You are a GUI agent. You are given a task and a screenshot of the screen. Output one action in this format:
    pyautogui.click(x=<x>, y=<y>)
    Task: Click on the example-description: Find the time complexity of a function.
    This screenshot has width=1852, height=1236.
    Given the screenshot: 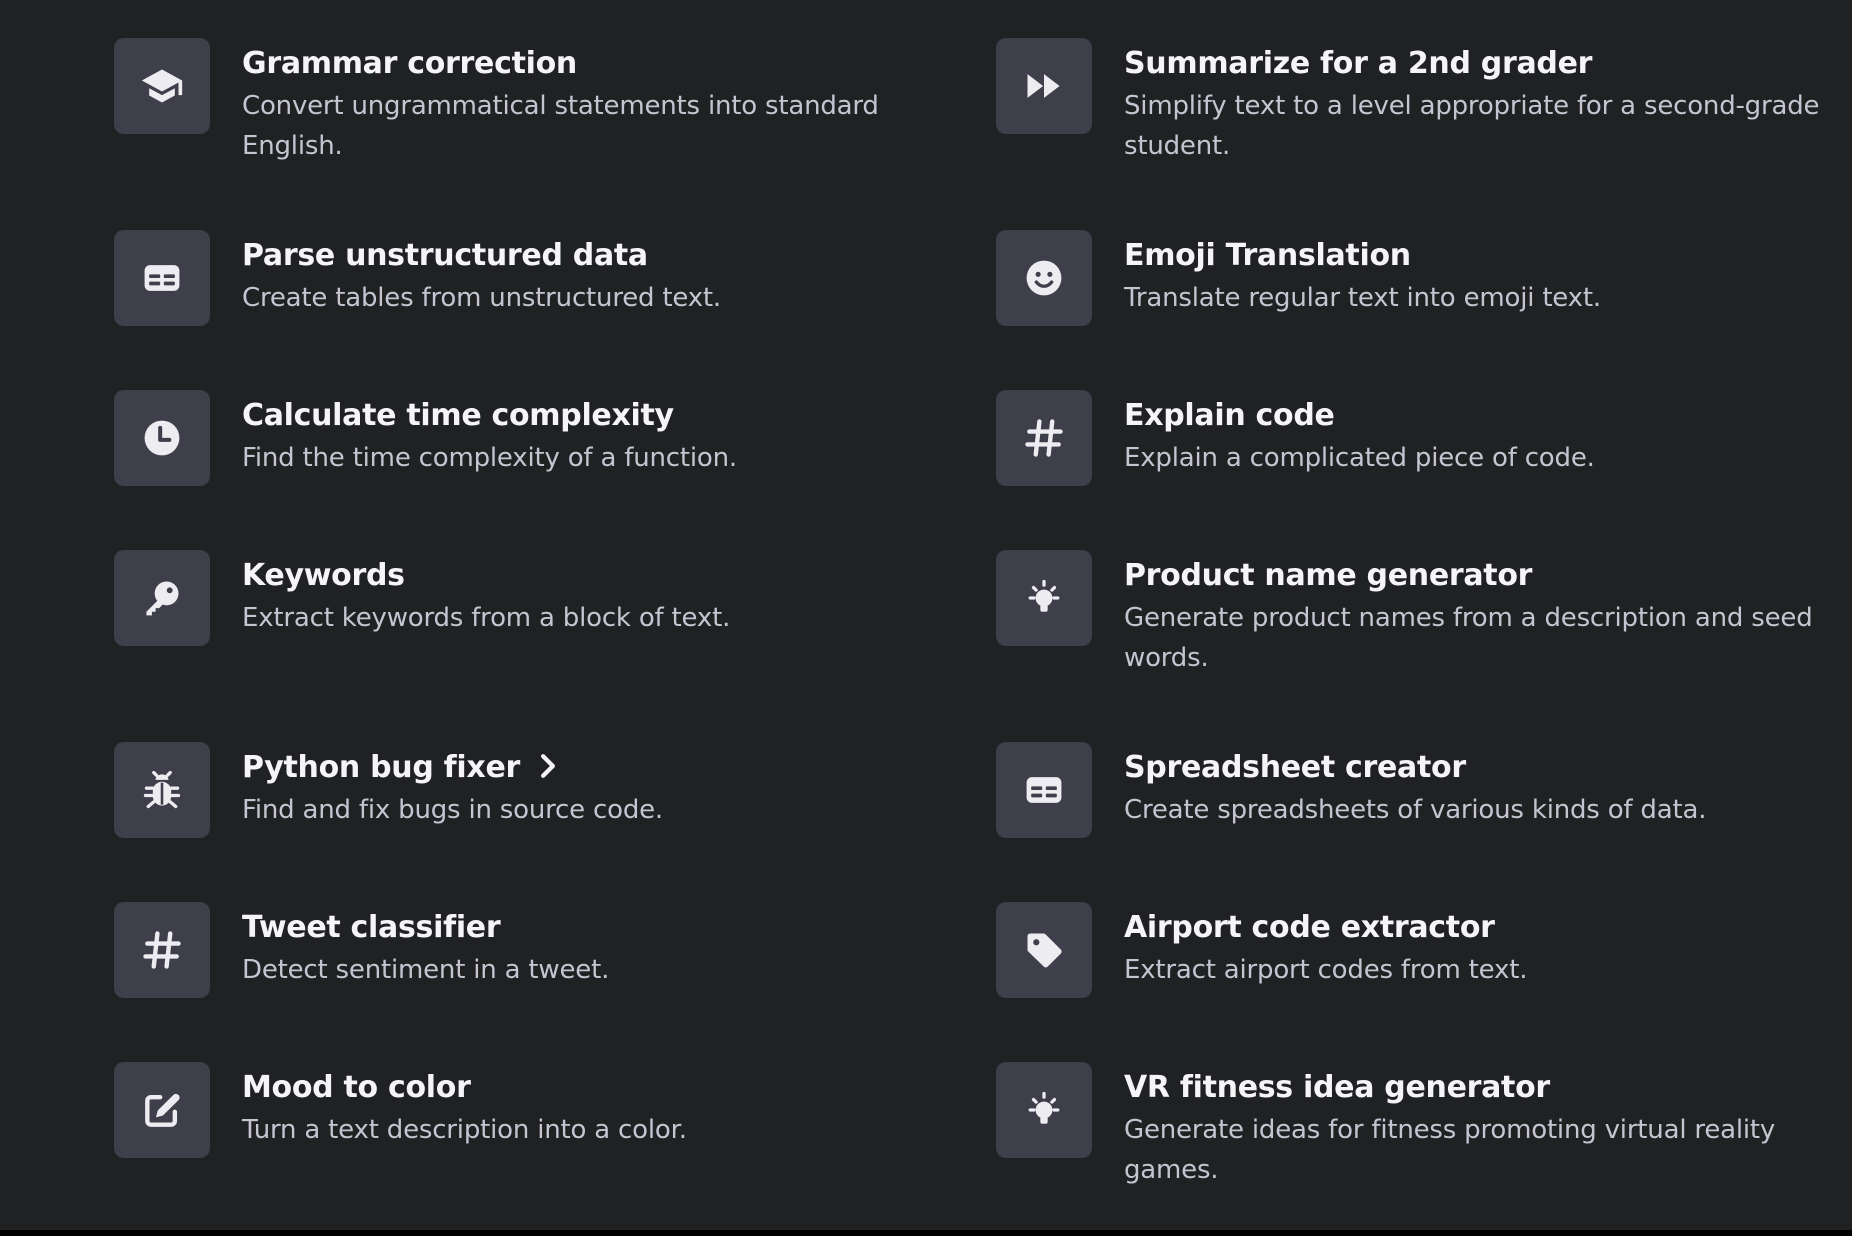 What is the action you would take?
    pyautogui.click(x=489, y=458)
    